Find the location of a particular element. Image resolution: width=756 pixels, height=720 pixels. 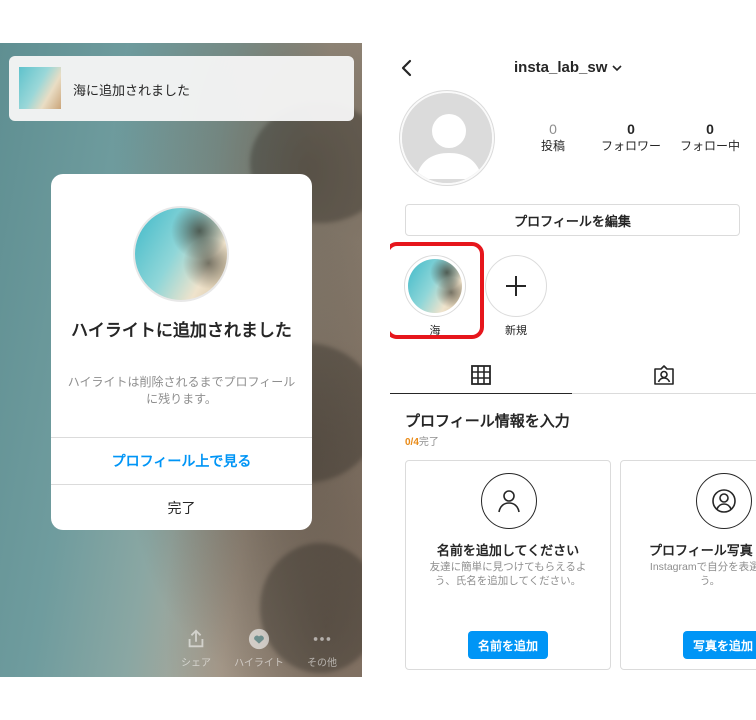

profile-avatar is located at coordinates (447, 138).